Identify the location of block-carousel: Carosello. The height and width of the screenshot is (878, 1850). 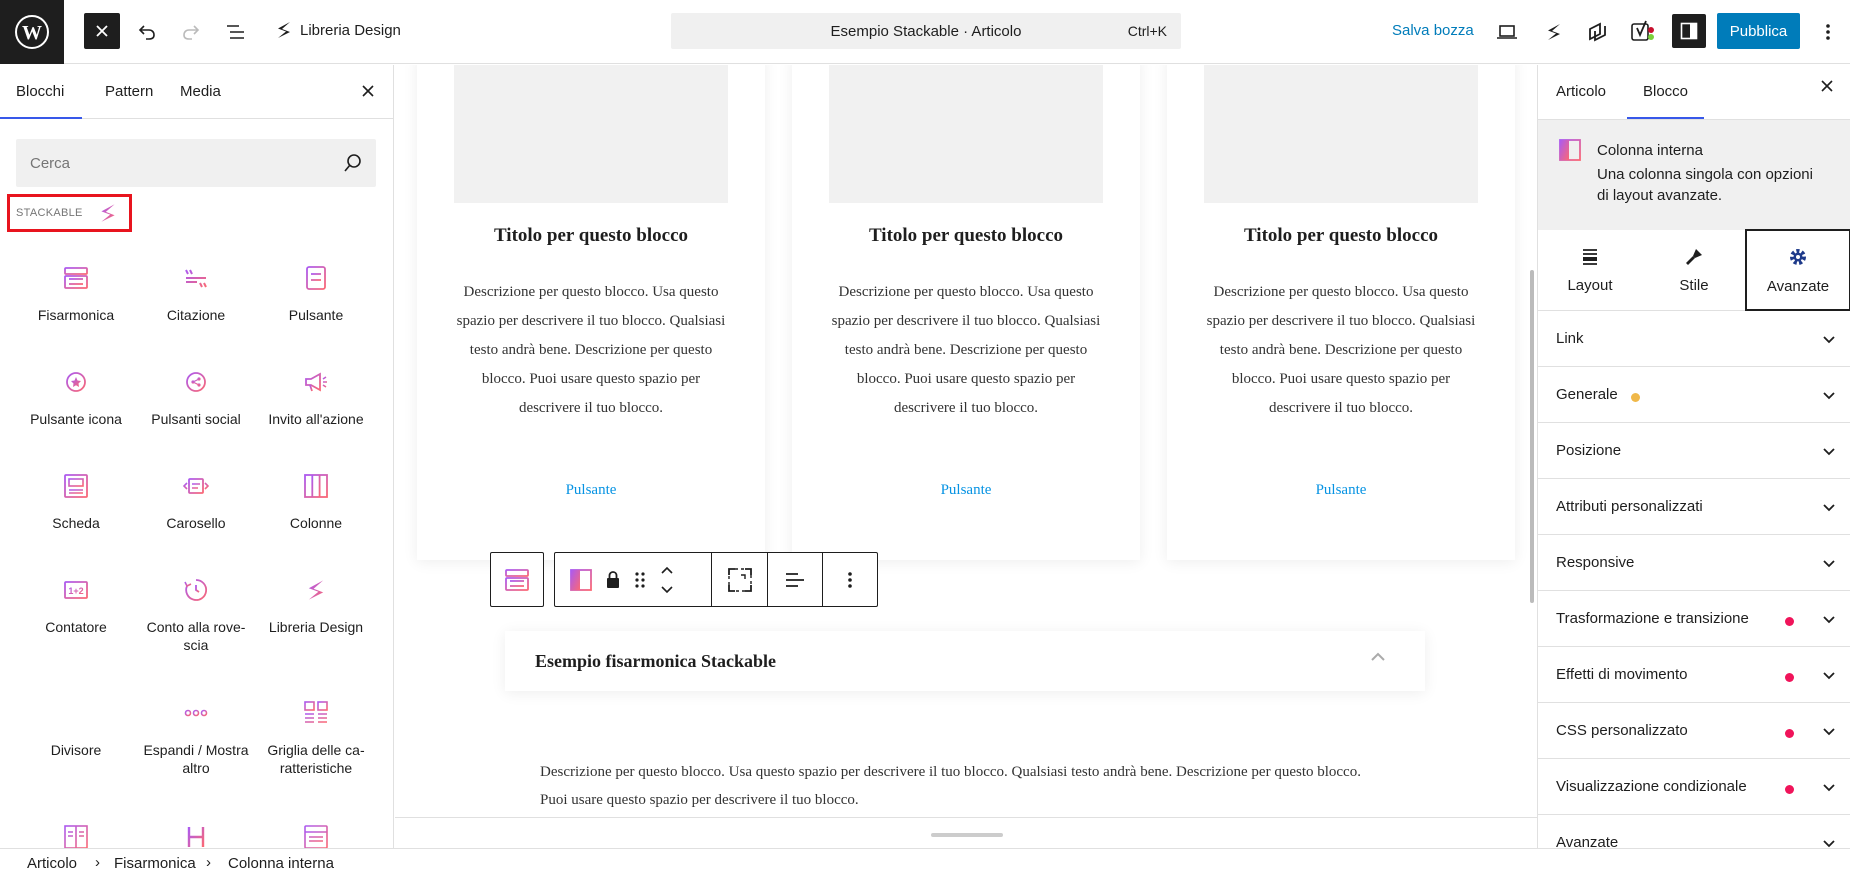
(196, 499).